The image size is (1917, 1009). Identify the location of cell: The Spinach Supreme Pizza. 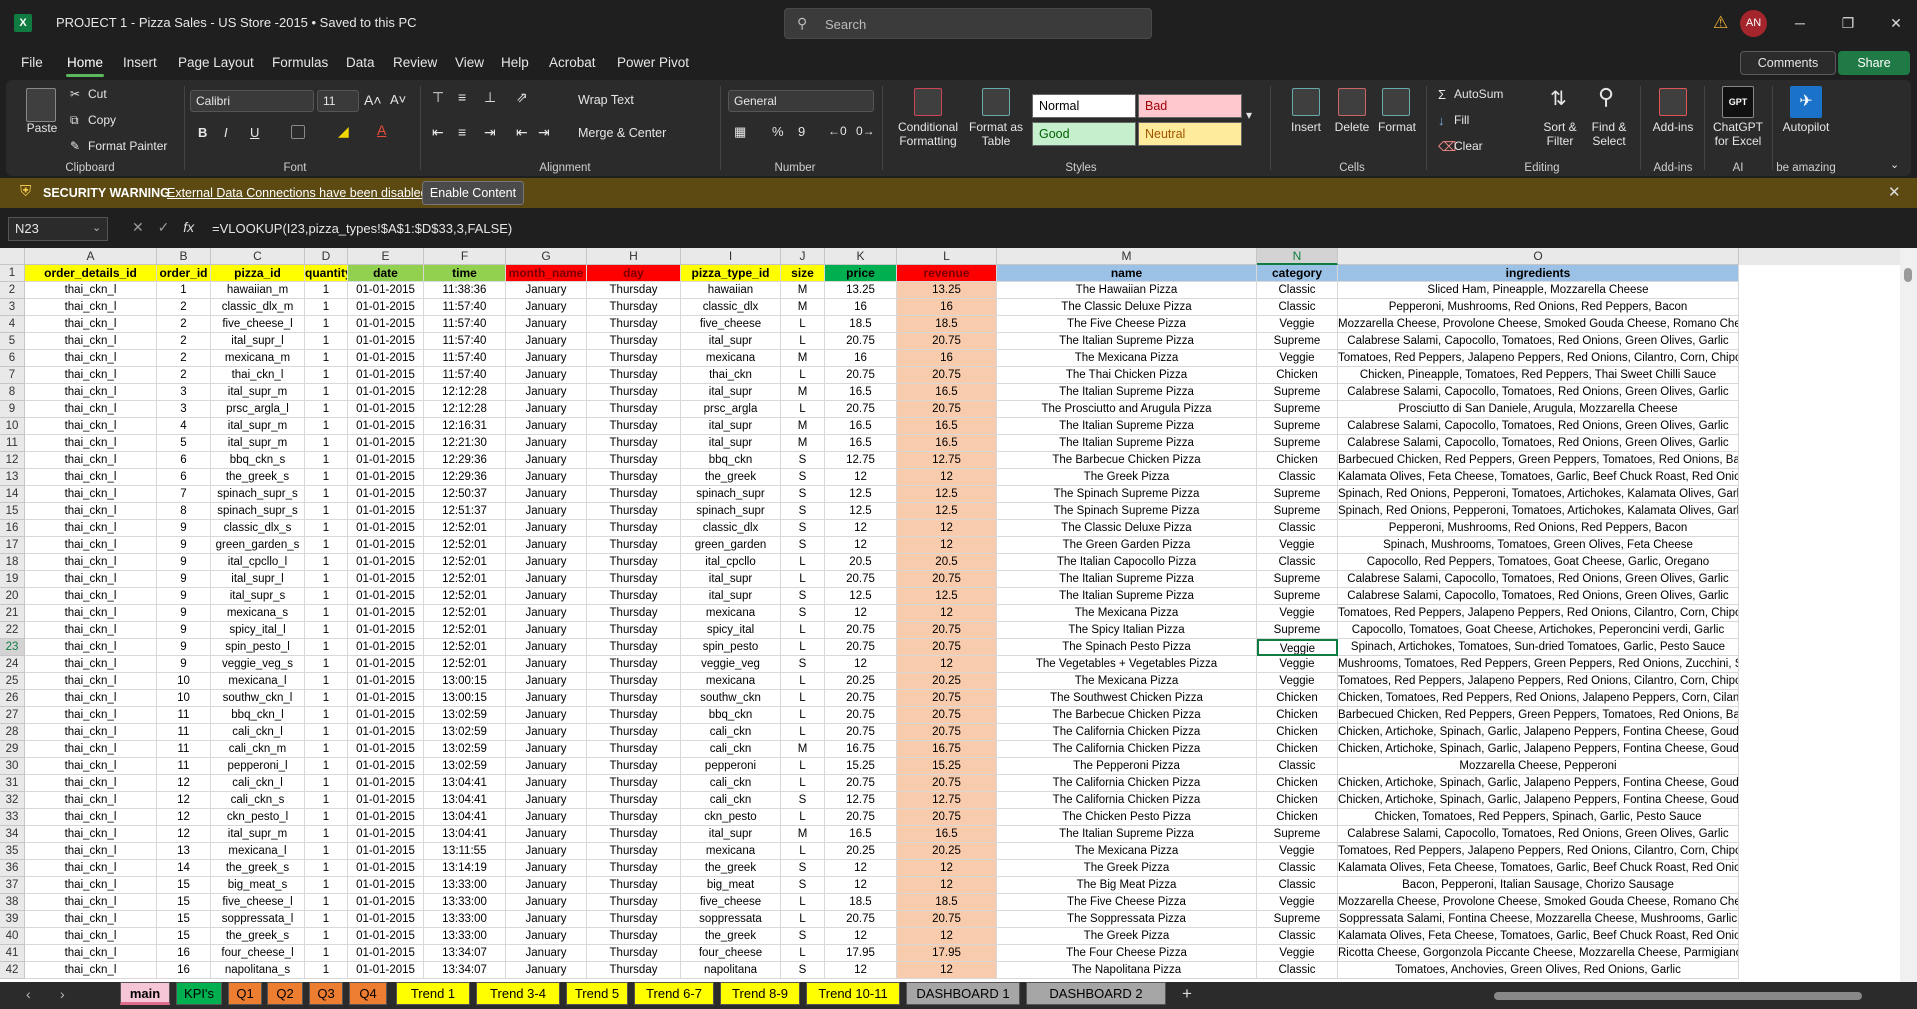
(1127, 511).